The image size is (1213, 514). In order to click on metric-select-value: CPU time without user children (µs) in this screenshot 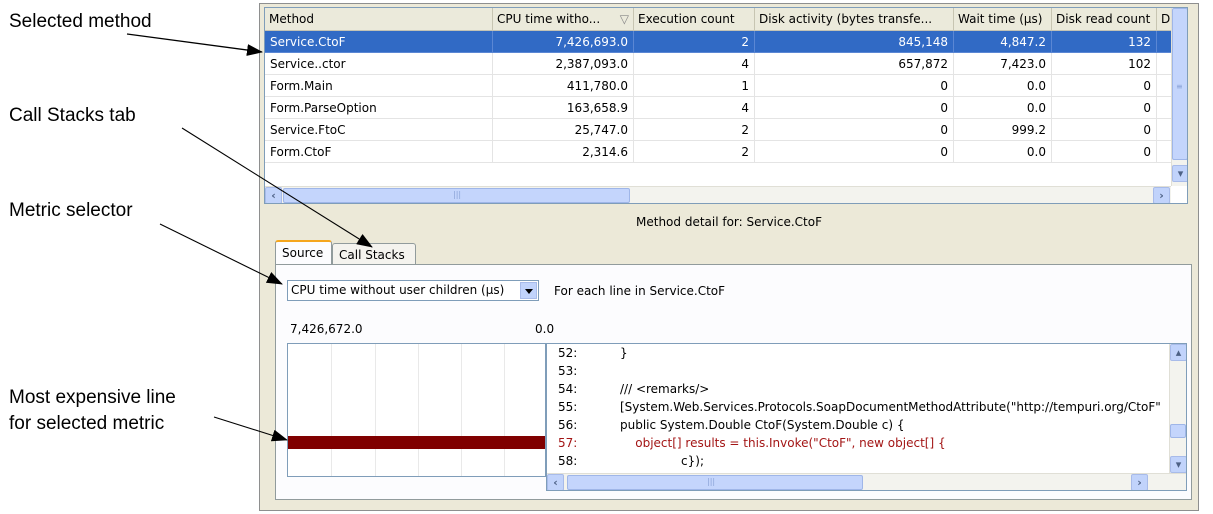, I will do `click(398, 290)`.